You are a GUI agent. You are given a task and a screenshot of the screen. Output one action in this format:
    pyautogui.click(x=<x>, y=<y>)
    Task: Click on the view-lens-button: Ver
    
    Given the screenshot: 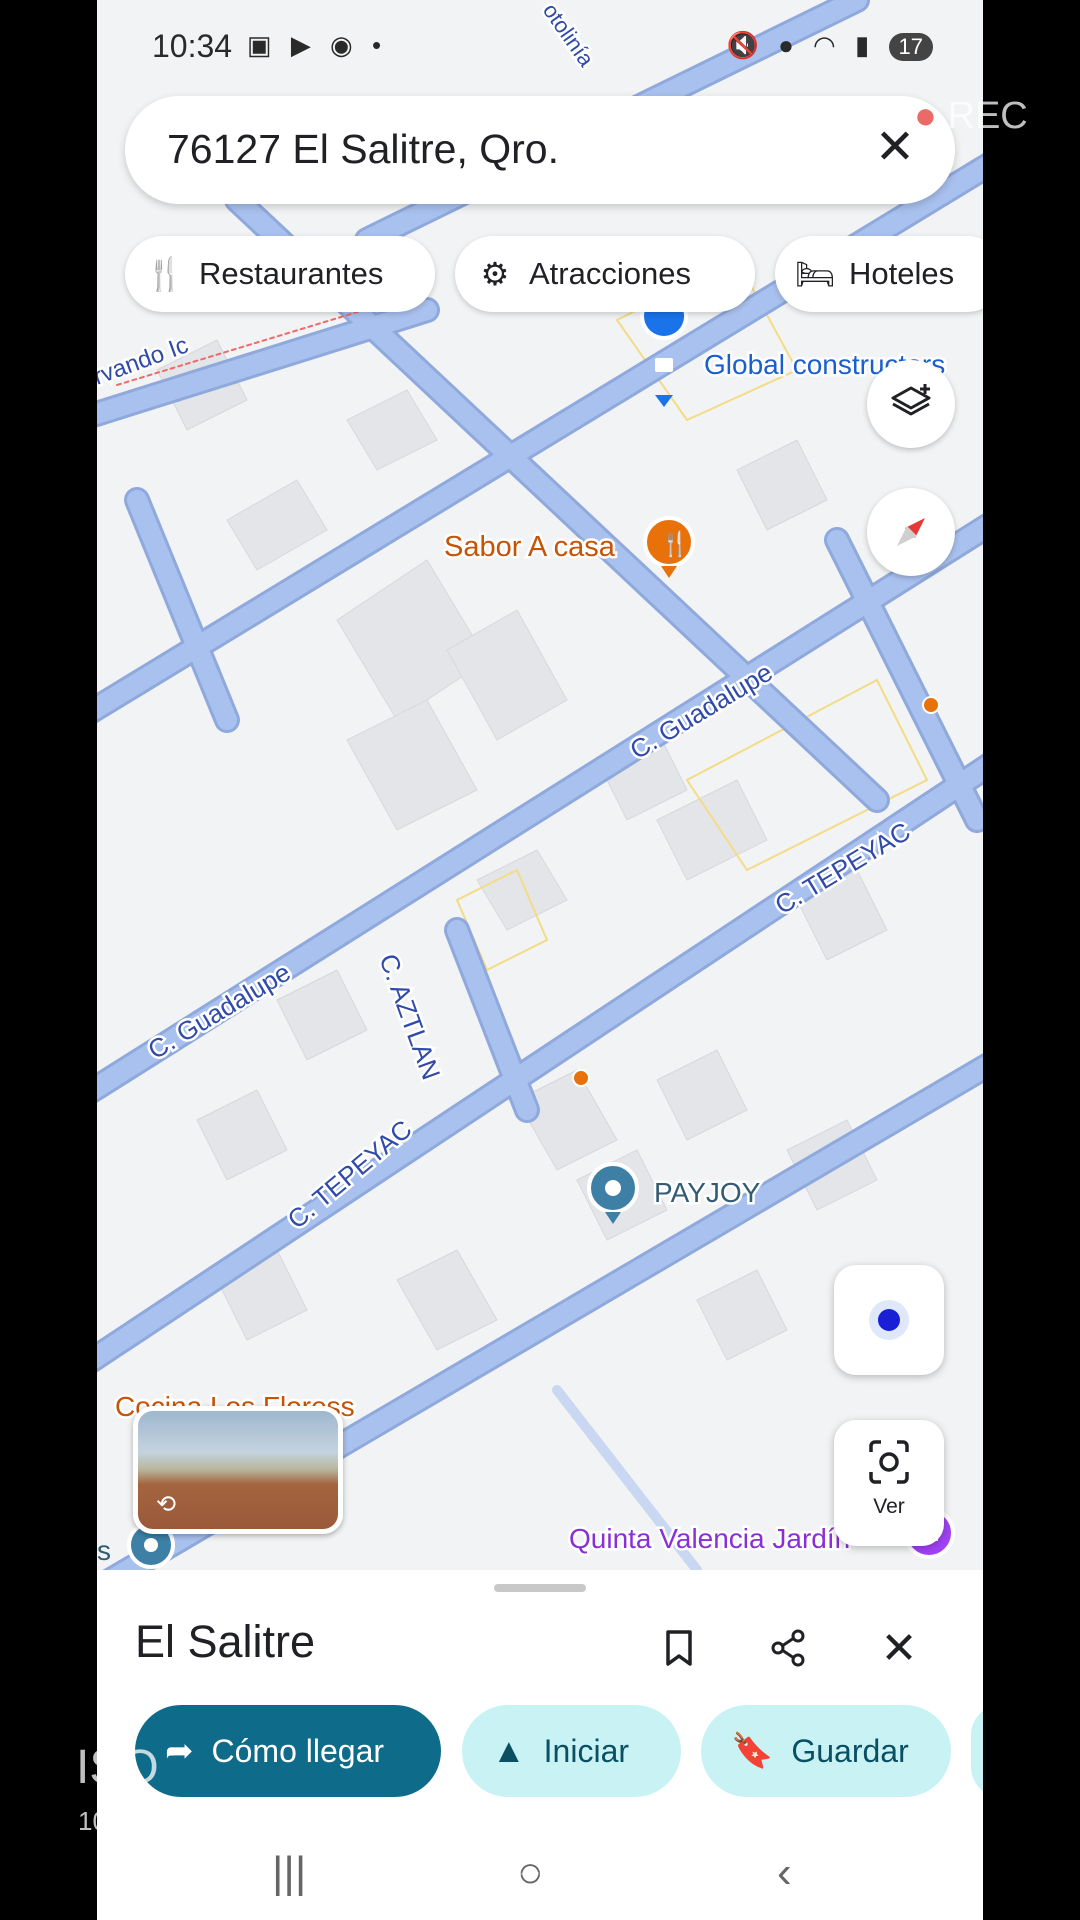 What is the action you would take?
    pyautogui.click(x=889, y=1483)
    